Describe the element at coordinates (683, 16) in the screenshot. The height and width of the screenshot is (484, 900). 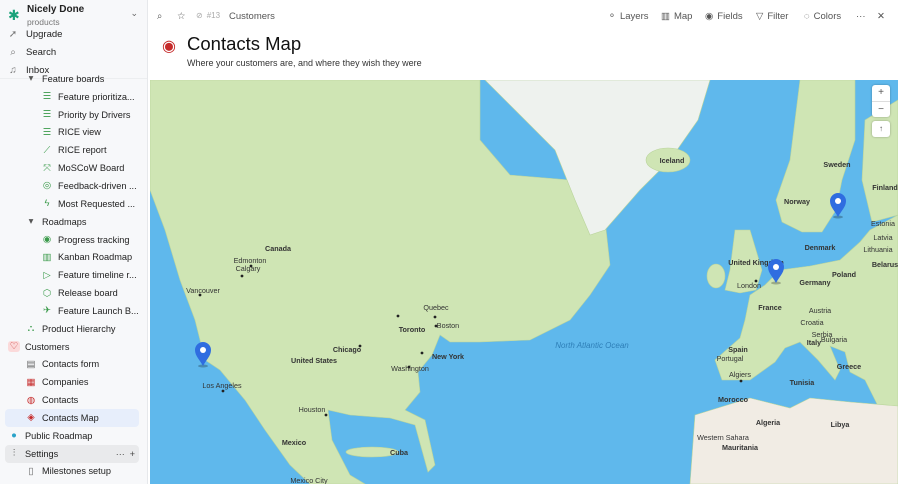
I see `map-label: Map` at that location.